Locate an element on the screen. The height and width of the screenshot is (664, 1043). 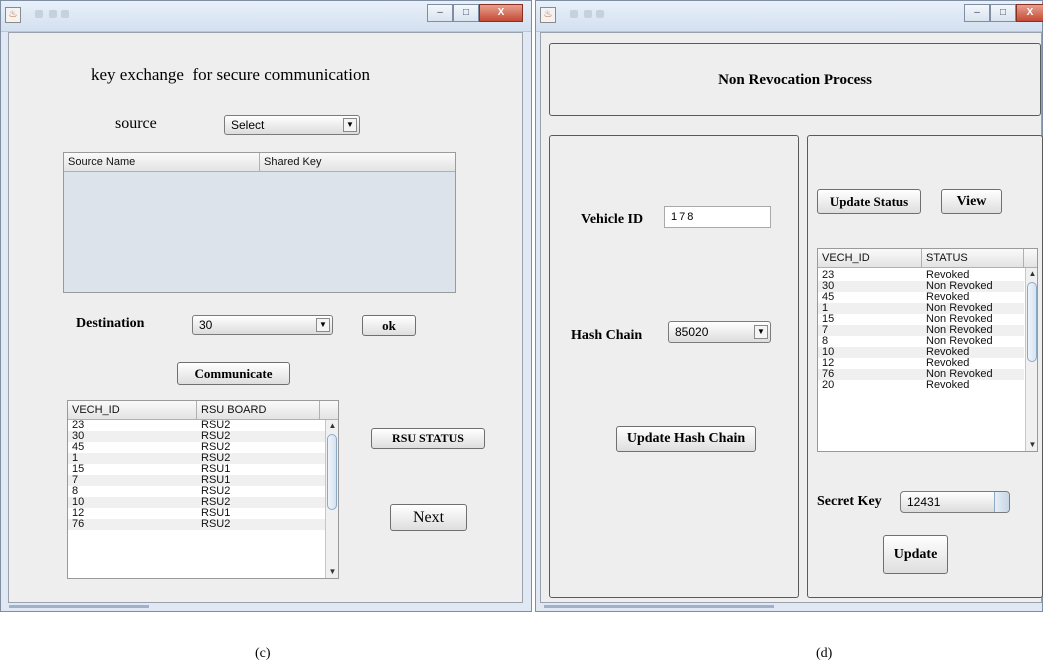
table-row: 76 RSU2 is located at coordinates (196, 524).